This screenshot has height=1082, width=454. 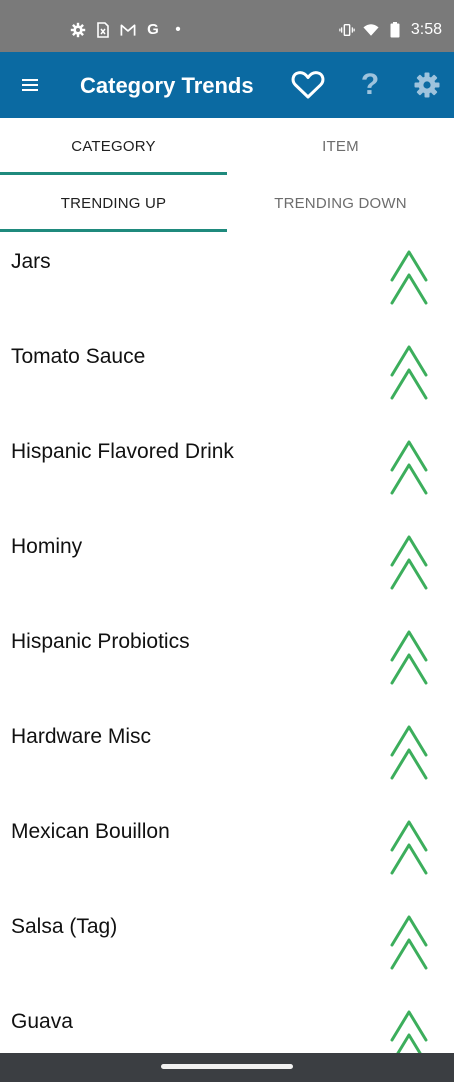 I want to click on list-item: Mexican Bouillon, so click(x=227, y=849).